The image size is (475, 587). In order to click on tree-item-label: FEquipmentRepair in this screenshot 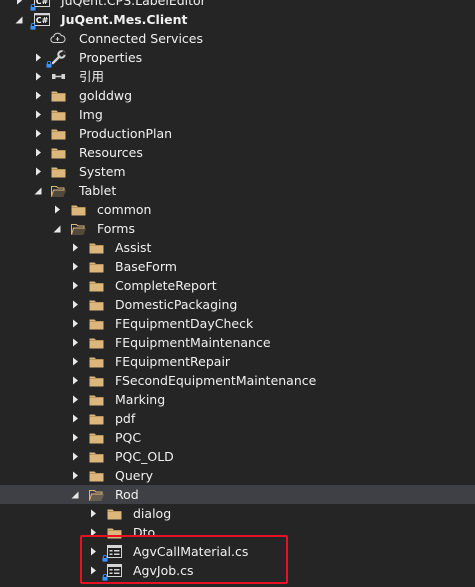, I will do `click(173, 361)`.